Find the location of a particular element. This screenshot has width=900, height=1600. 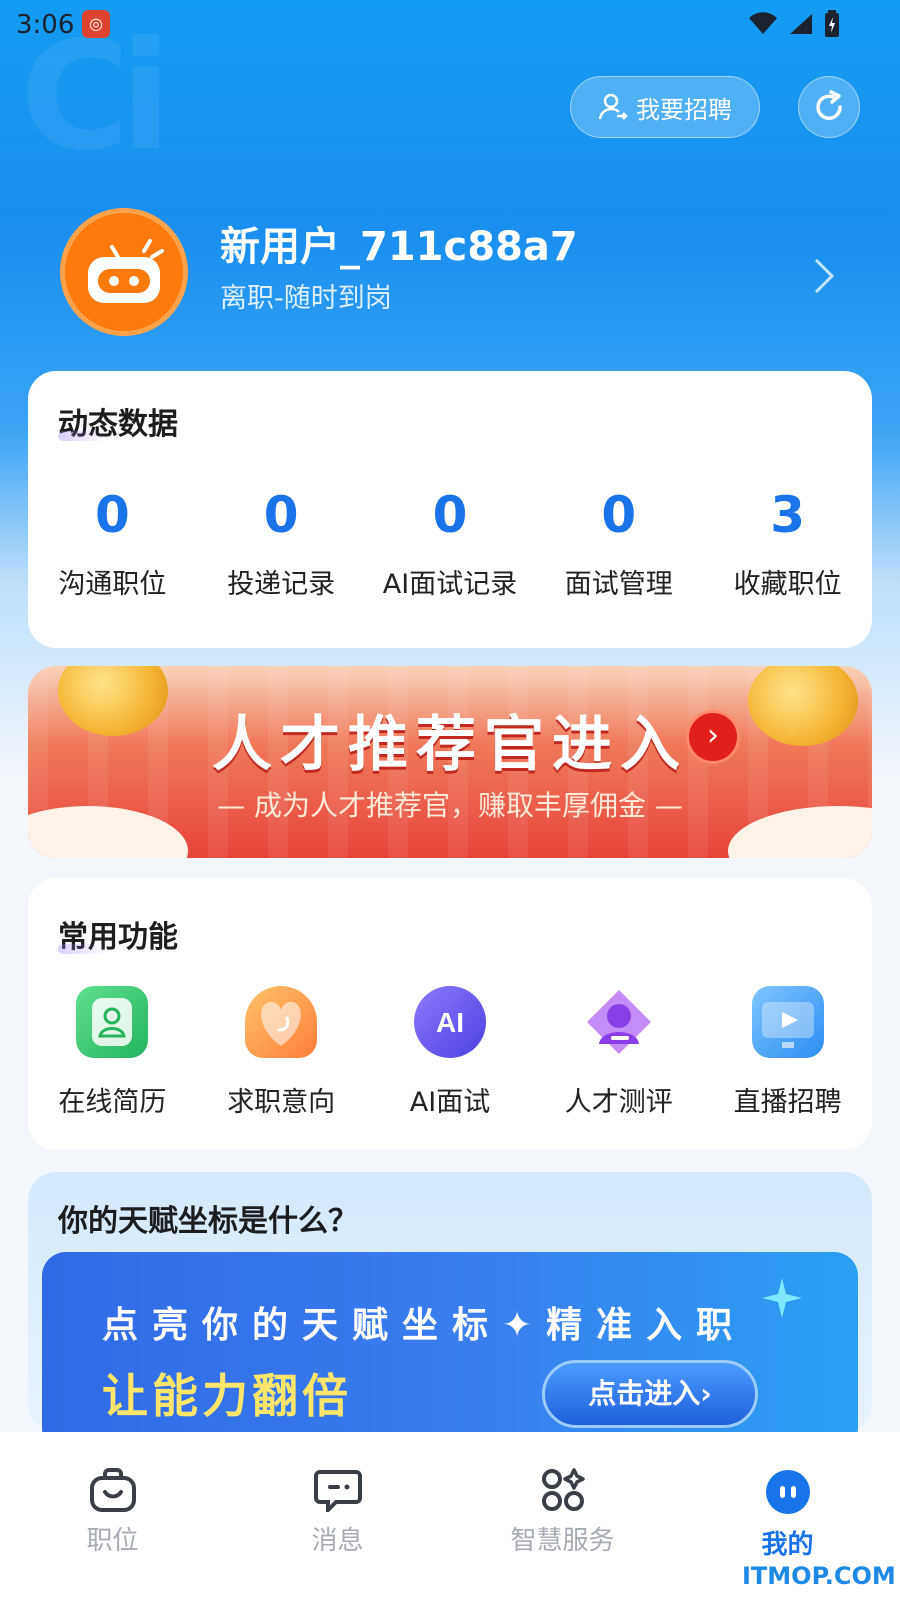

robot-avatar-icon is located at coordinates (126, 271).